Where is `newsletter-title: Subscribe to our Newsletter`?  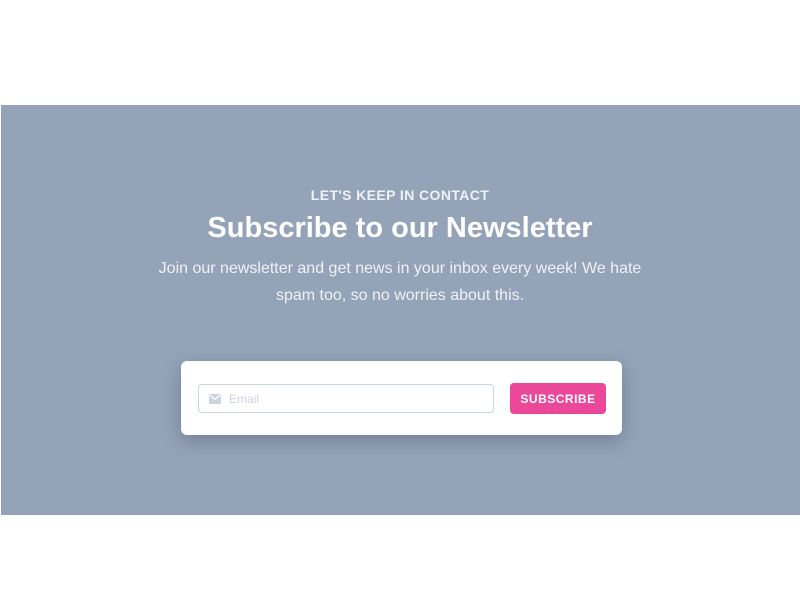
newsletter-title: Subscribe to our Newsletter is located at coordinates (400, 228).